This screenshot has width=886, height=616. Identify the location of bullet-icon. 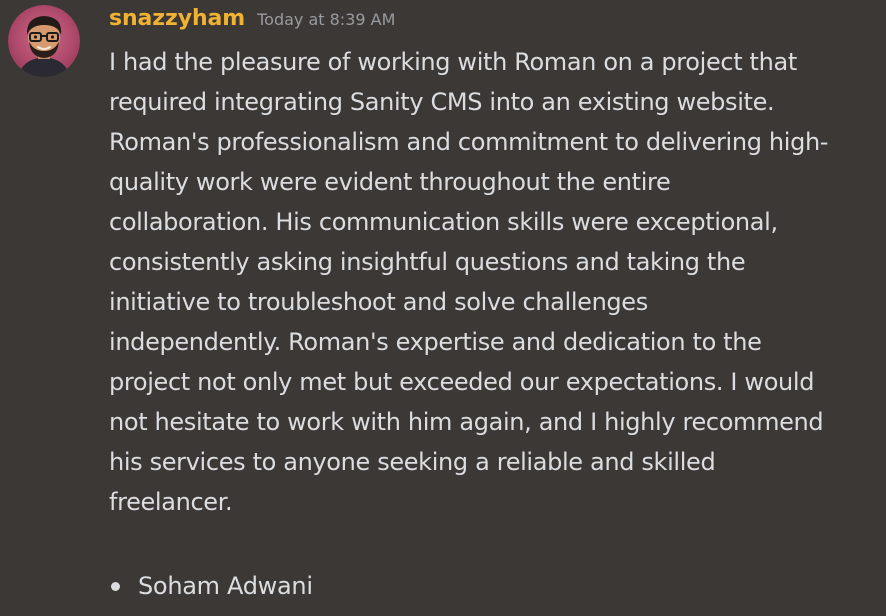
(115, 586).